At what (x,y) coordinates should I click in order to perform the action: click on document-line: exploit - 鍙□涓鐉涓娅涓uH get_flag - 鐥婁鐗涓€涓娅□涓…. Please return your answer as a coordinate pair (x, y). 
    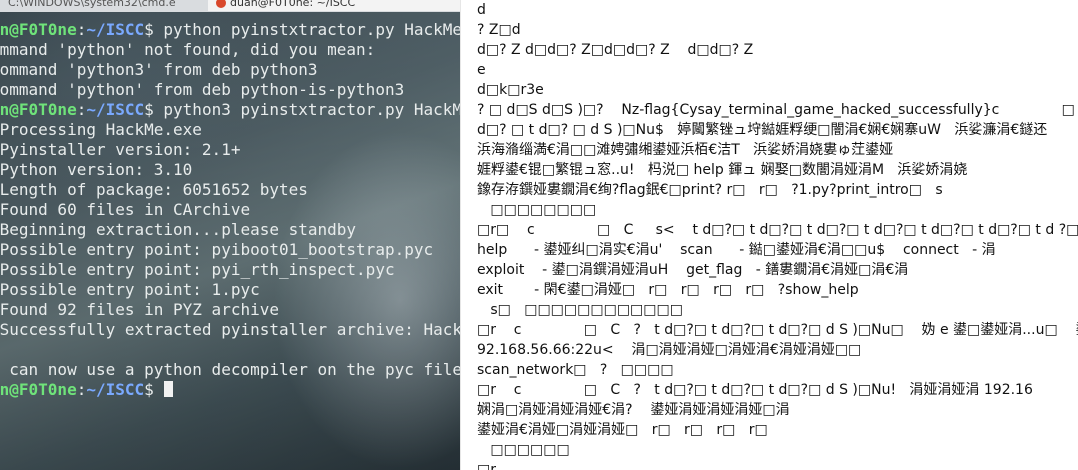
    Looking at the image, I should click on (693, 270).